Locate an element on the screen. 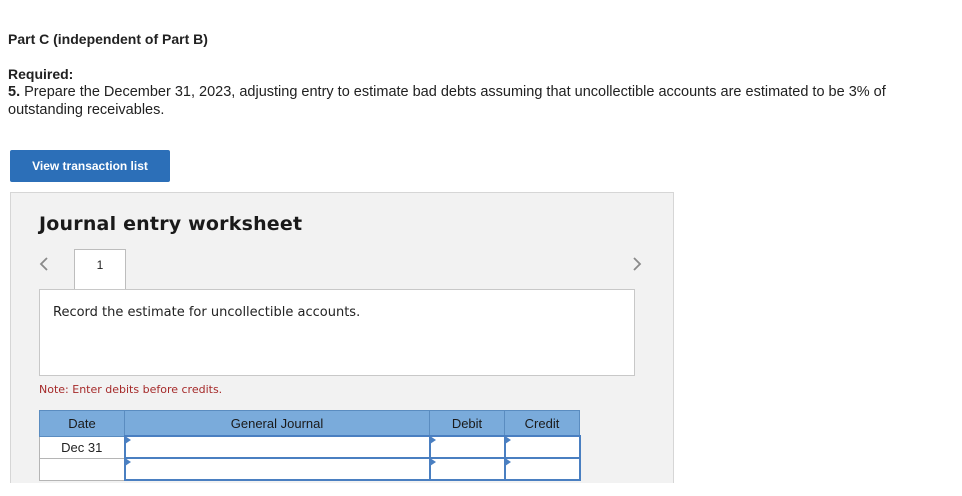 The height and width of the screenshot is (496, 962). worksheet-title: Journal entry worksheet is located at coordinates (171, 224).